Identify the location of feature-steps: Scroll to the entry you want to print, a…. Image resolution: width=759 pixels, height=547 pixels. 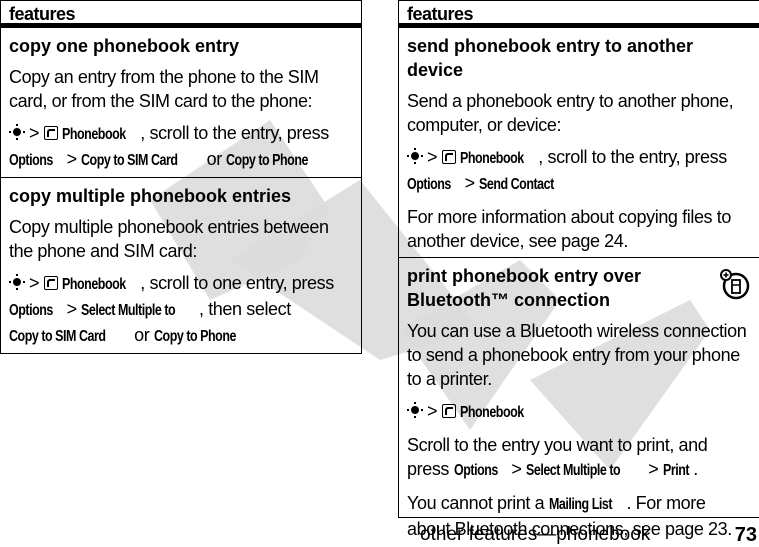
(579, 458).